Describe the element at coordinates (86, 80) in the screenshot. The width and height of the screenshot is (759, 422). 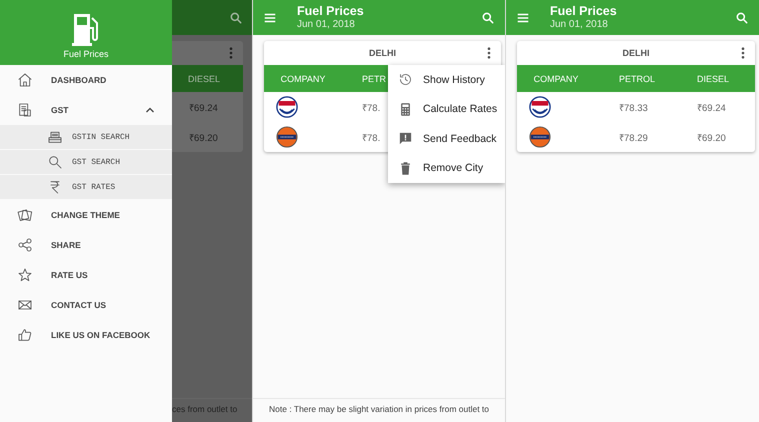
I see `drawer-item: DASHBOARD` at that location.